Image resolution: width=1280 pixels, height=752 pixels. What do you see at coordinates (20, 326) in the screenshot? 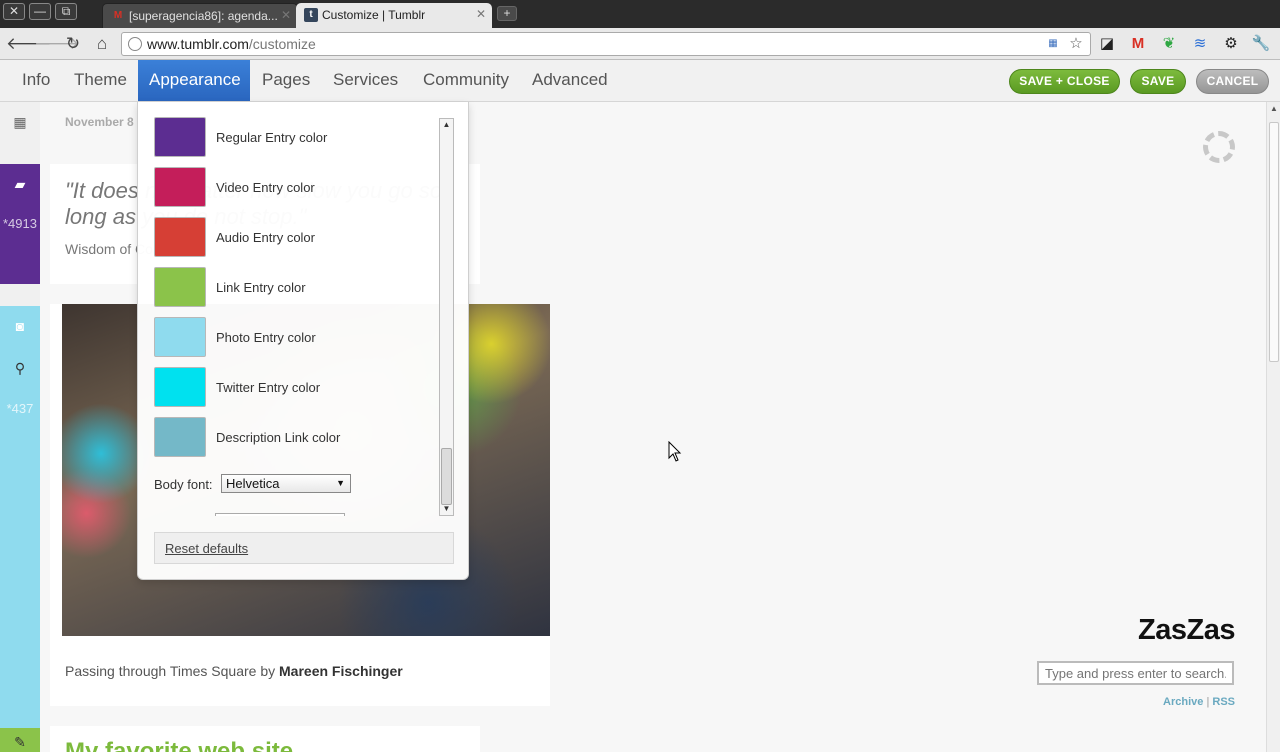
I see `camera-icon: ◙` at bounding box center [20, 326].